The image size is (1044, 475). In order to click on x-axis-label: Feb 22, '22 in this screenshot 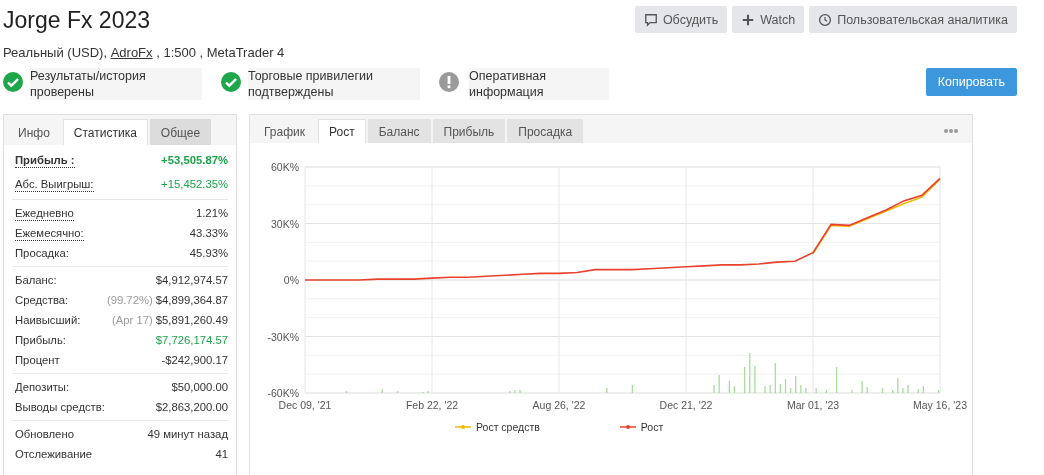, I will do `click(432, 405)`.